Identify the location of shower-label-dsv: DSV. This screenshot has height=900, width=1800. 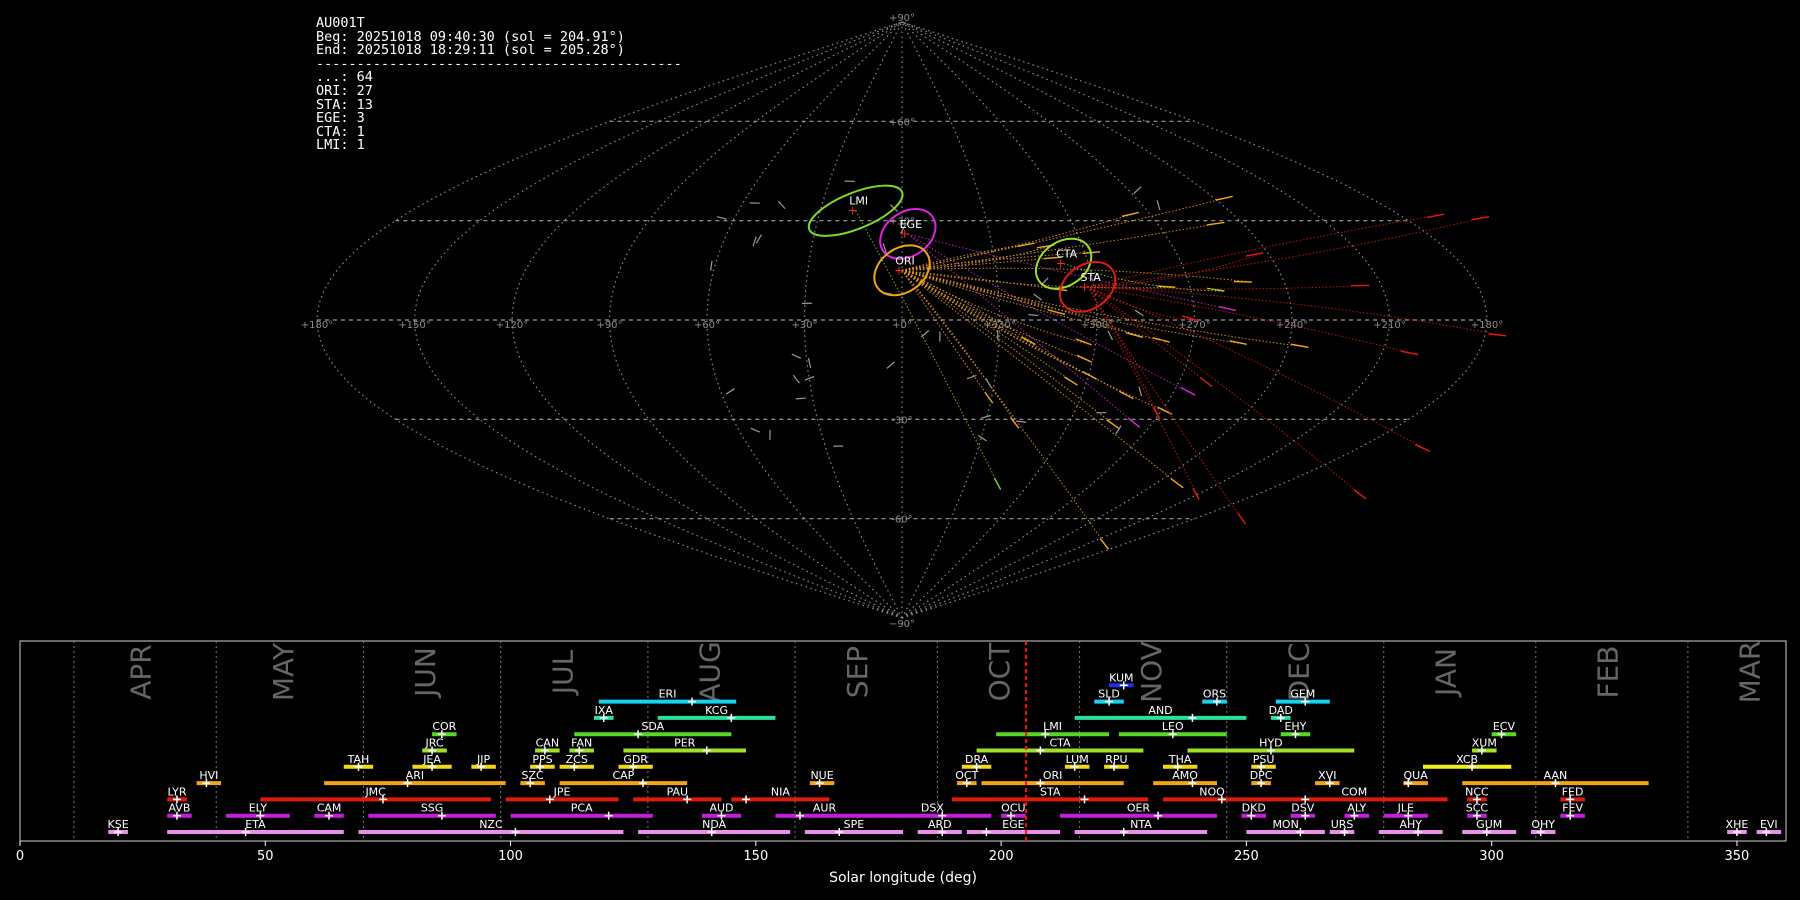
(1302, 808).